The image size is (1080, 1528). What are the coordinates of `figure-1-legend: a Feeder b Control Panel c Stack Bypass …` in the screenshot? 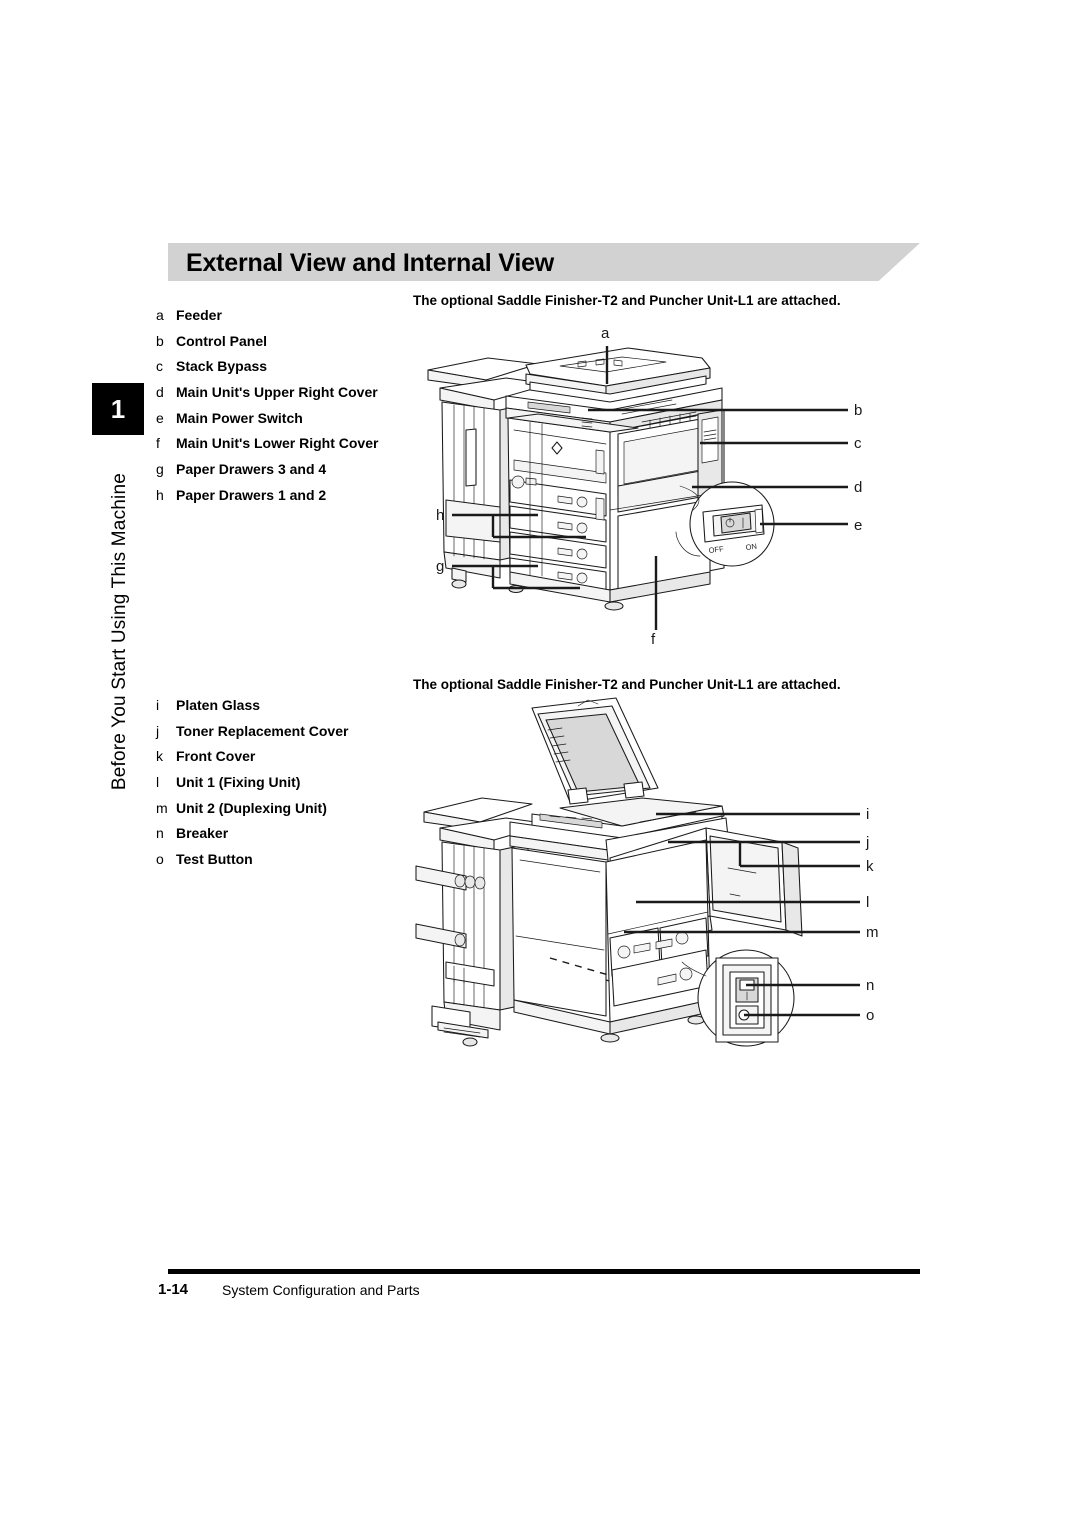 It's located at (281, 408).